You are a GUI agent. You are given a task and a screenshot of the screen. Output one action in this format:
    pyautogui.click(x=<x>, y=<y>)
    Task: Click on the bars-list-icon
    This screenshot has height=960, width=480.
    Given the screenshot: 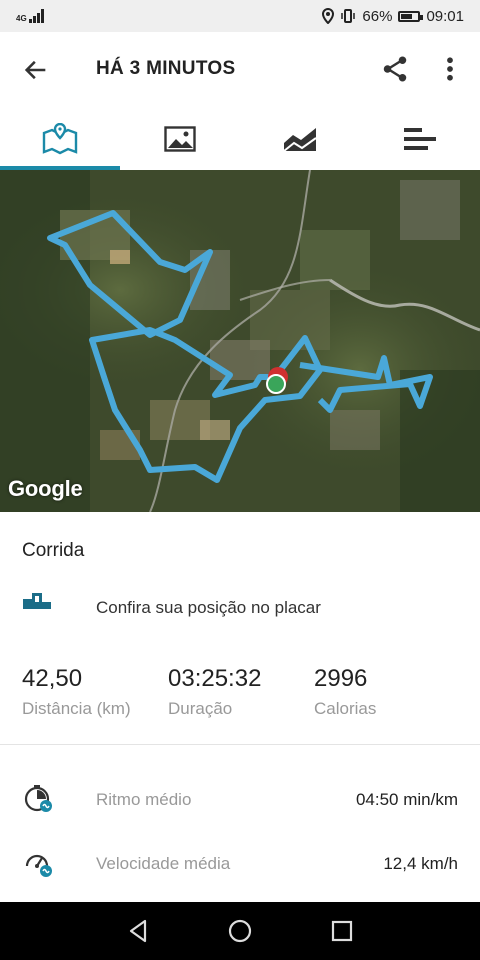 What is the action you would take?
    pyautogui.click(x=420, y=139)
    